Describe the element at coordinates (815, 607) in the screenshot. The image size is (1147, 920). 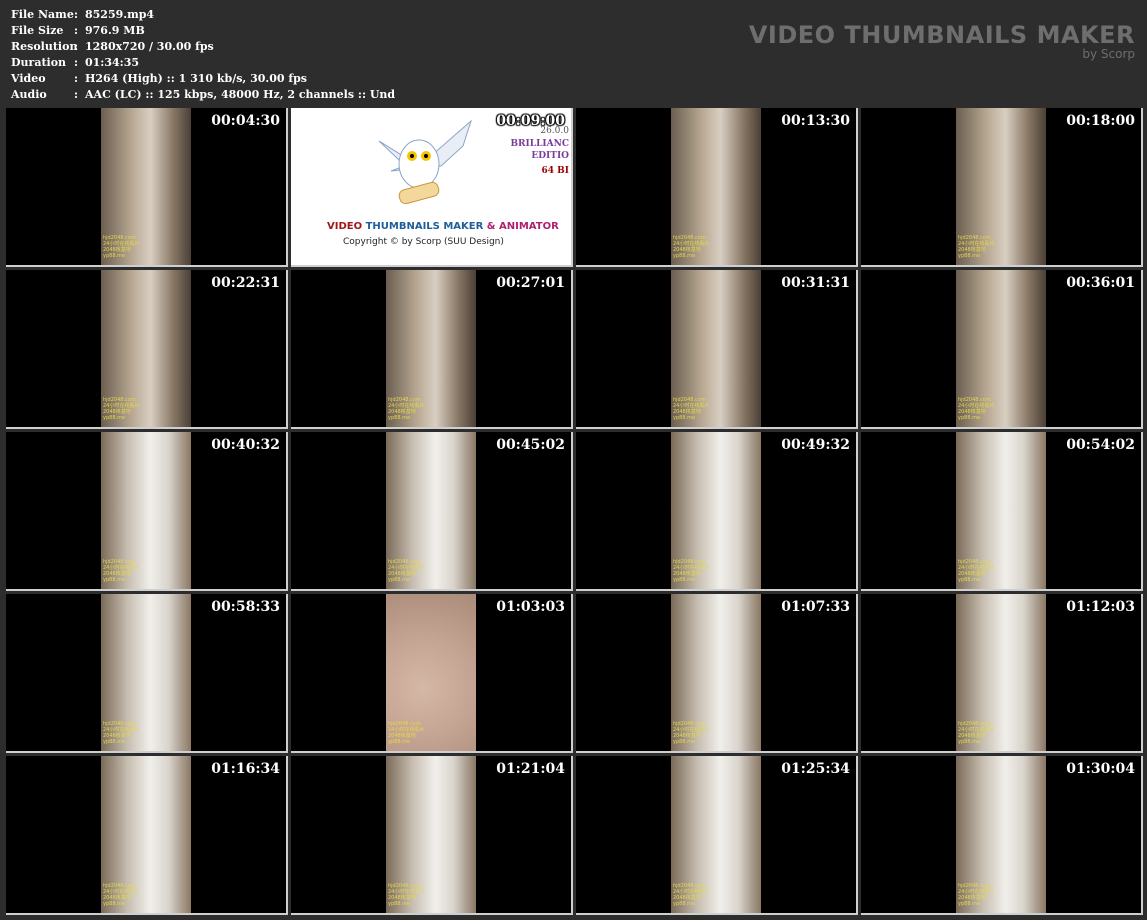
I see `timestamp: 01:07:33` at that location.